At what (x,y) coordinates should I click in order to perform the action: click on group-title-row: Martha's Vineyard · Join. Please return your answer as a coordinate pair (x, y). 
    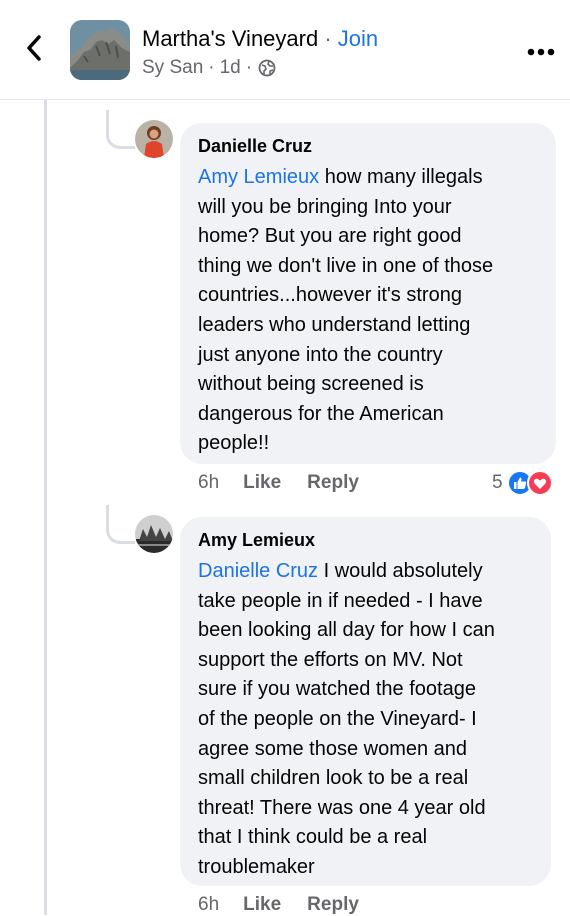
    Looking at the image, I should click on (260, 39).